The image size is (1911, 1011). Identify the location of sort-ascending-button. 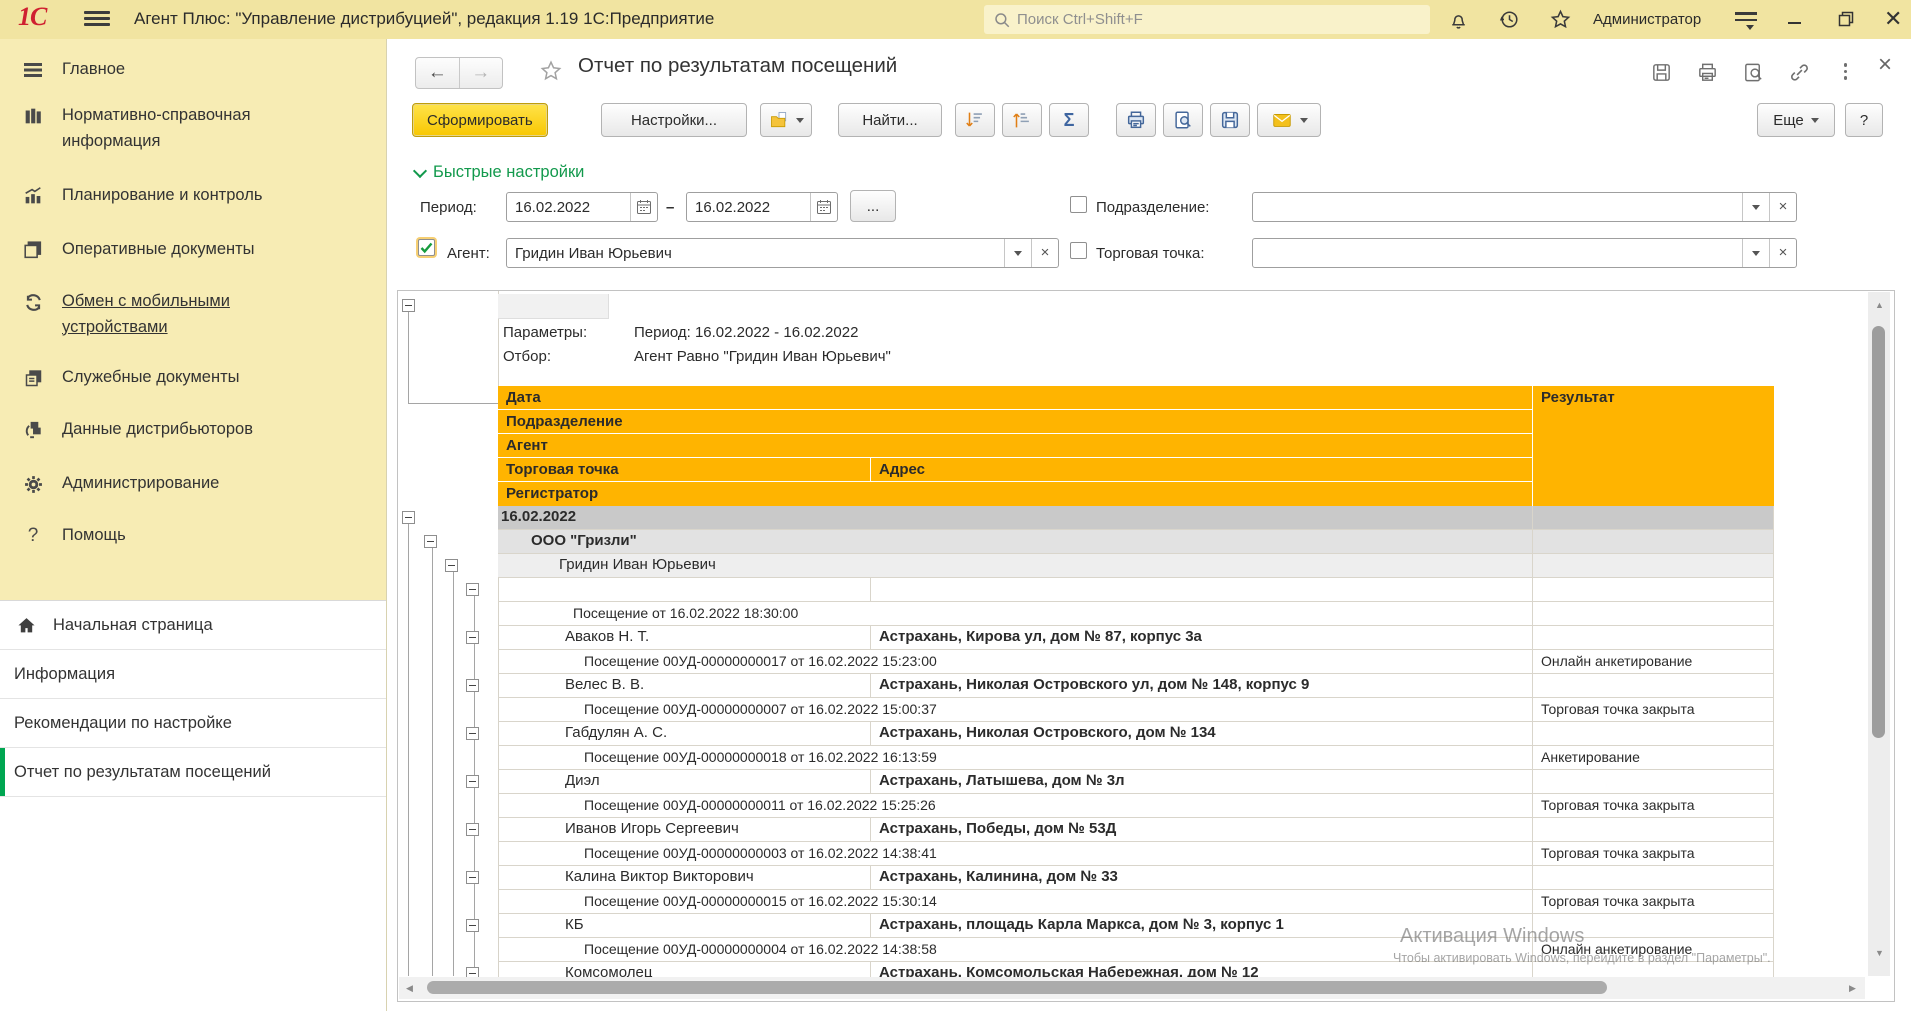
(1022, 120).